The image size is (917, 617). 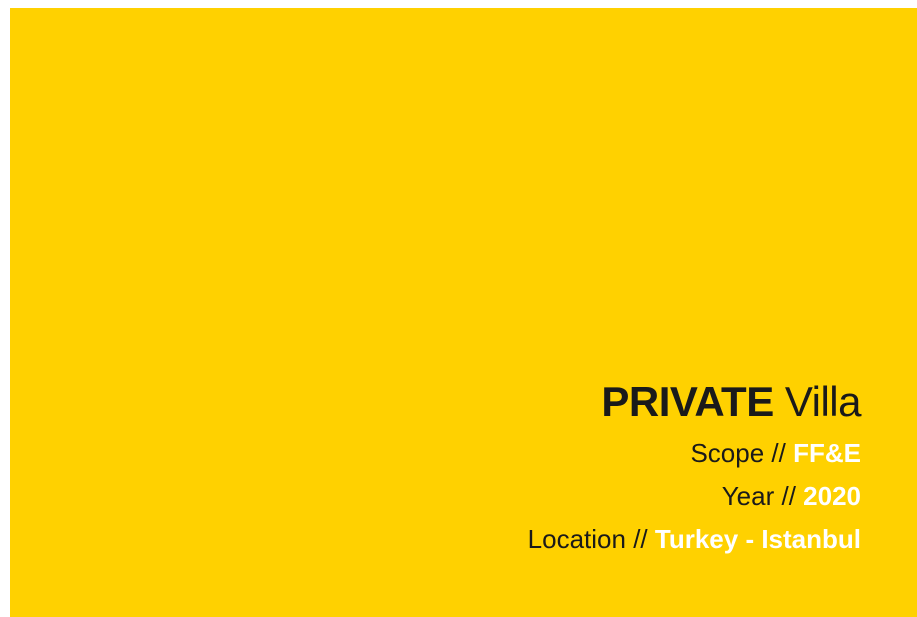 I want to click on detail-label: Year, so click(x=748, y=496).